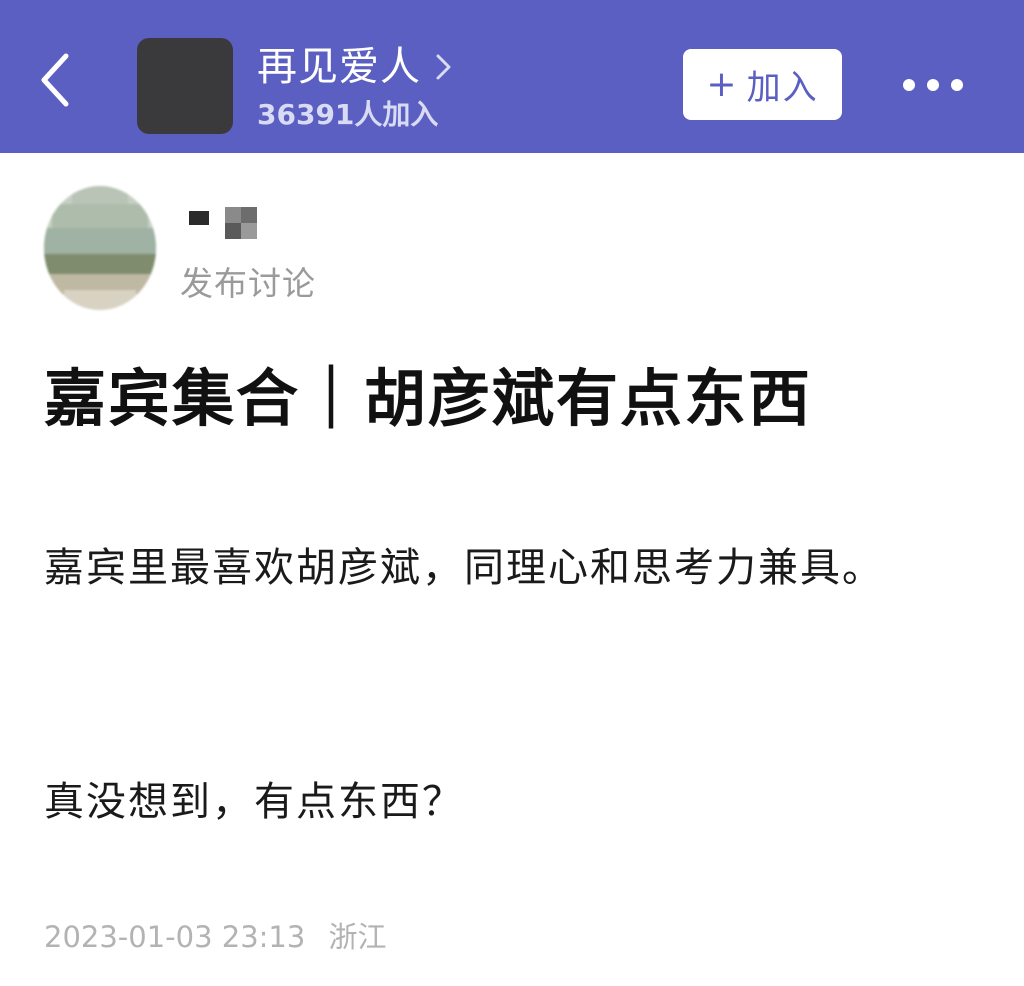 This screenshot has height=986, width=1024. Describe the element at coordinates (357, 937) in the screenshot. I see `post-location: 浙江` at that location.